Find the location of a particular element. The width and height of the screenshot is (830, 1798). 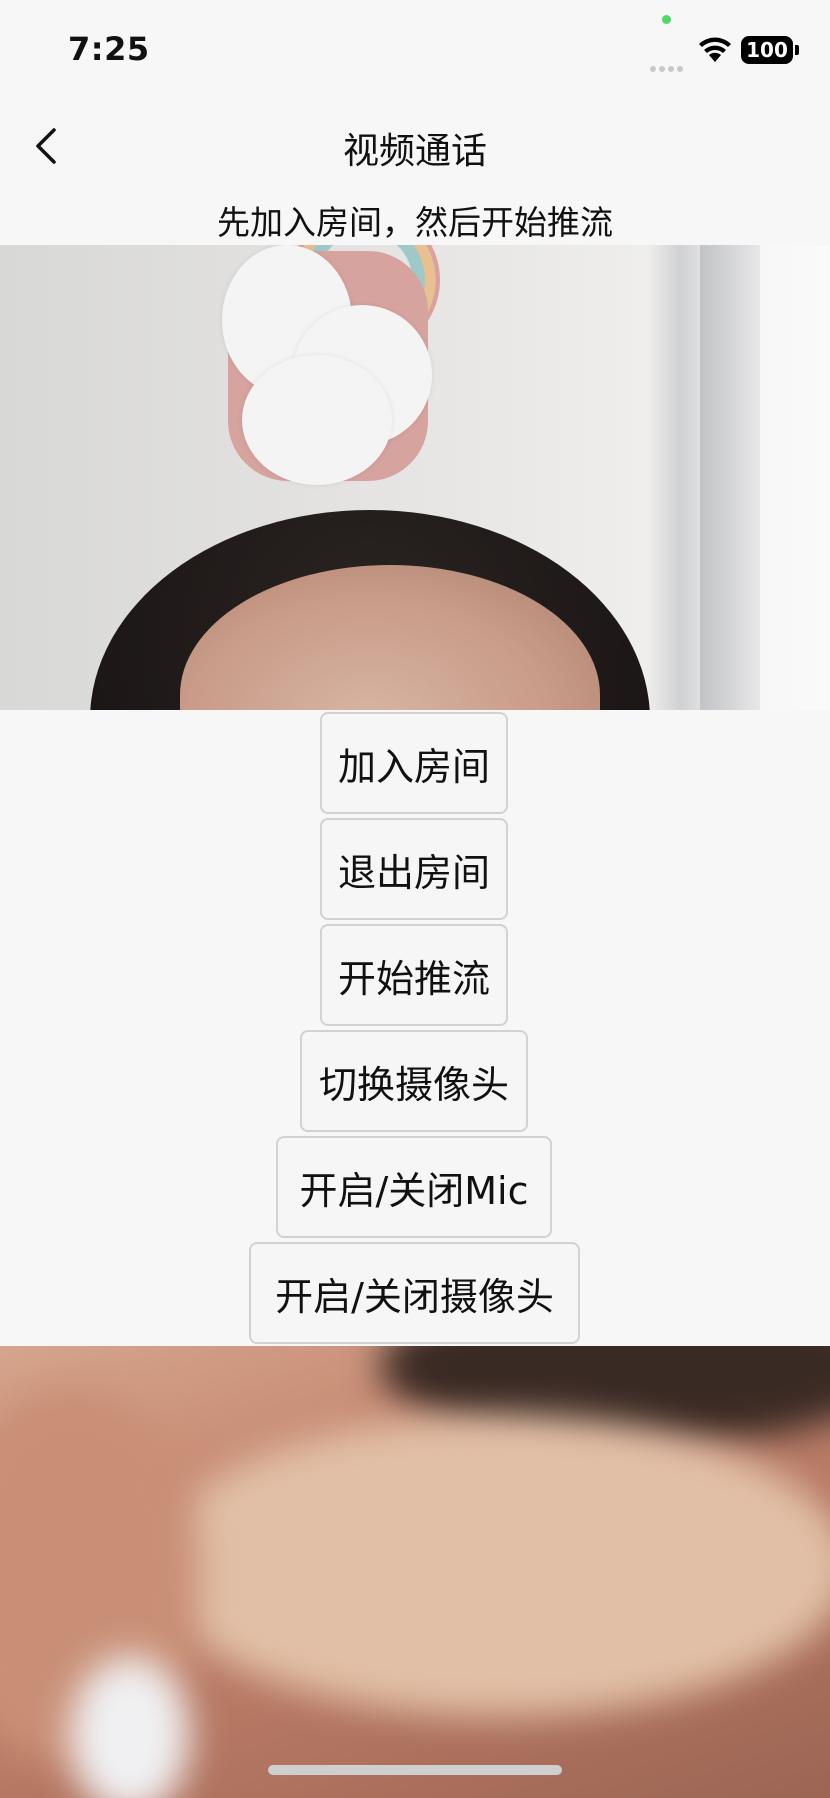

mic-in-use-indicator is located at coordinates (666, 19).